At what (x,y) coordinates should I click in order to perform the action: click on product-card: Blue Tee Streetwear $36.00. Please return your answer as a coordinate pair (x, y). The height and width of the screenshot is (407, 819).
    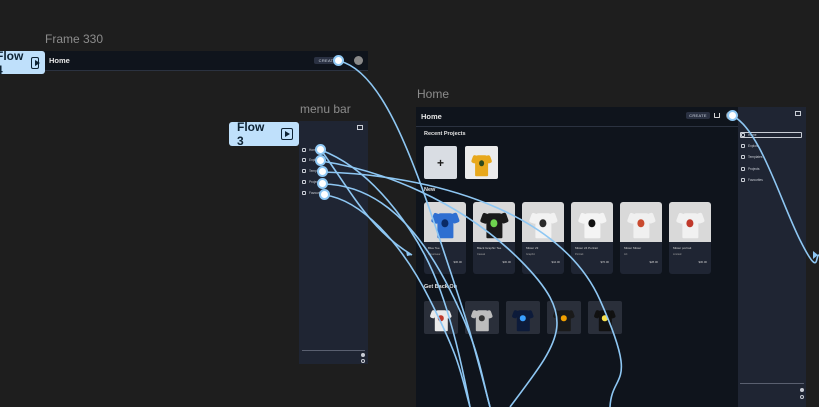
    Looking at the image, I should click on (445, 238).